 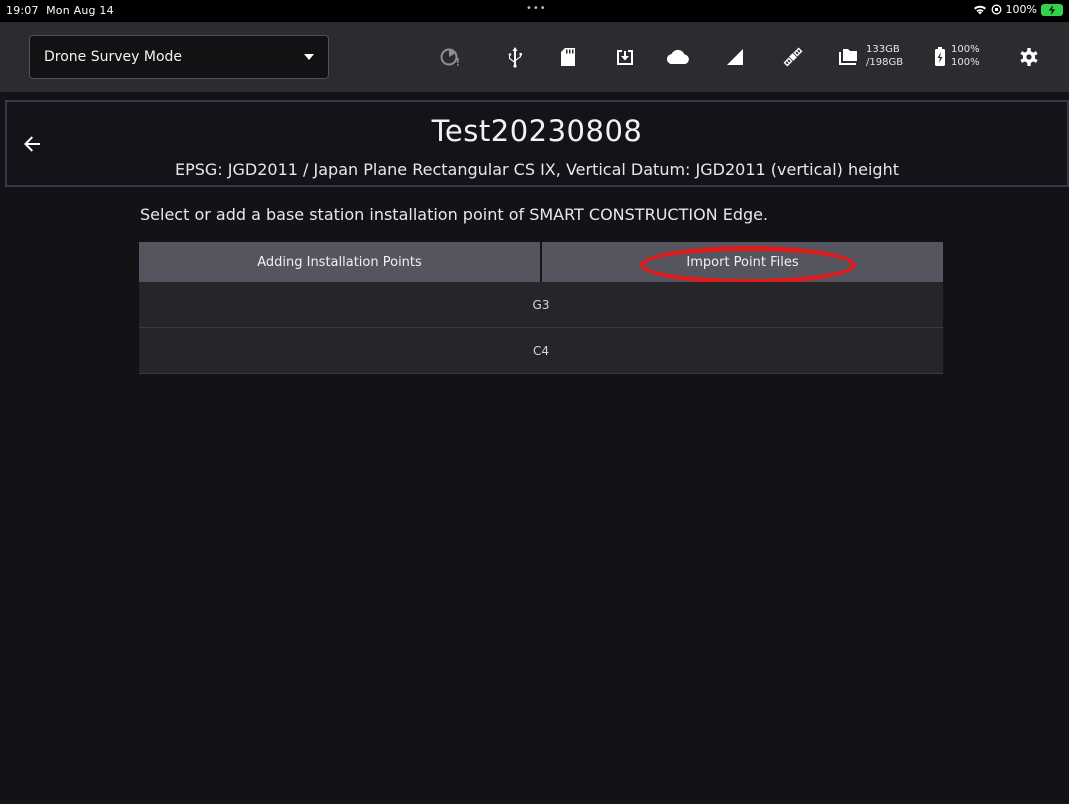 I want to click on timer-sync-icon, so click(x=450, y=57).